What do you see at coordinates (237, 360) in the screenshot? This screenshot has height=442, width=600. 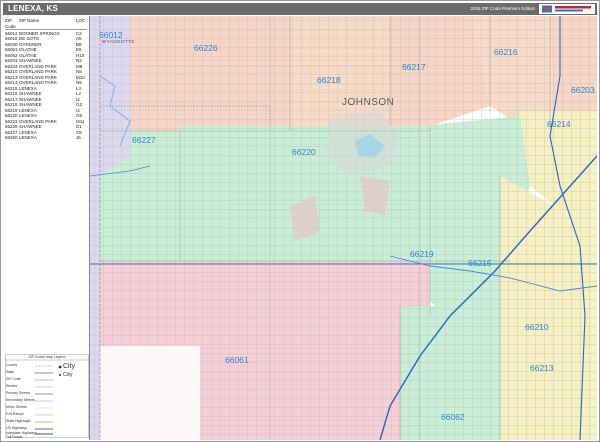 I see `zip-label-66061: 66061` at bounding box center [237, 360].